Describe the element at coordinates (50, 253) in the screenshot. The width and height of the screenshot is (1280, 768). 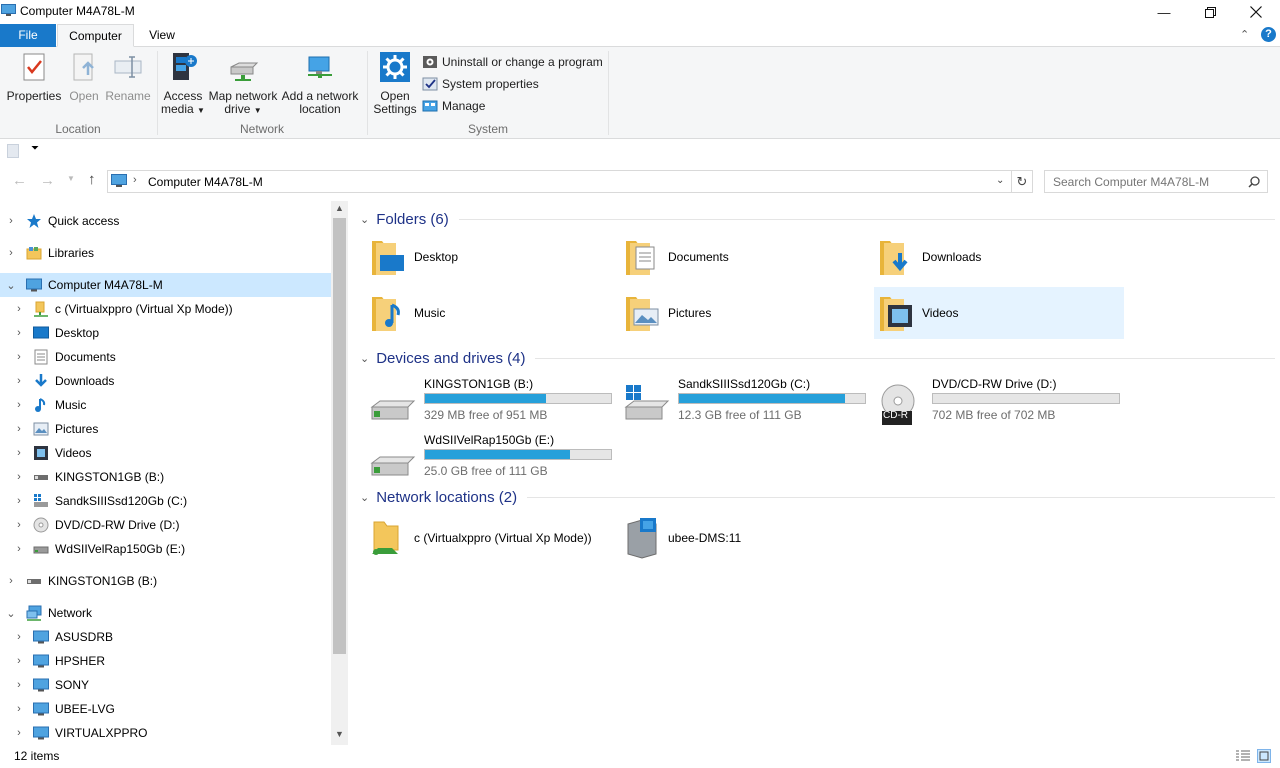
I see `nav-libraries: › Libraries` at that location.